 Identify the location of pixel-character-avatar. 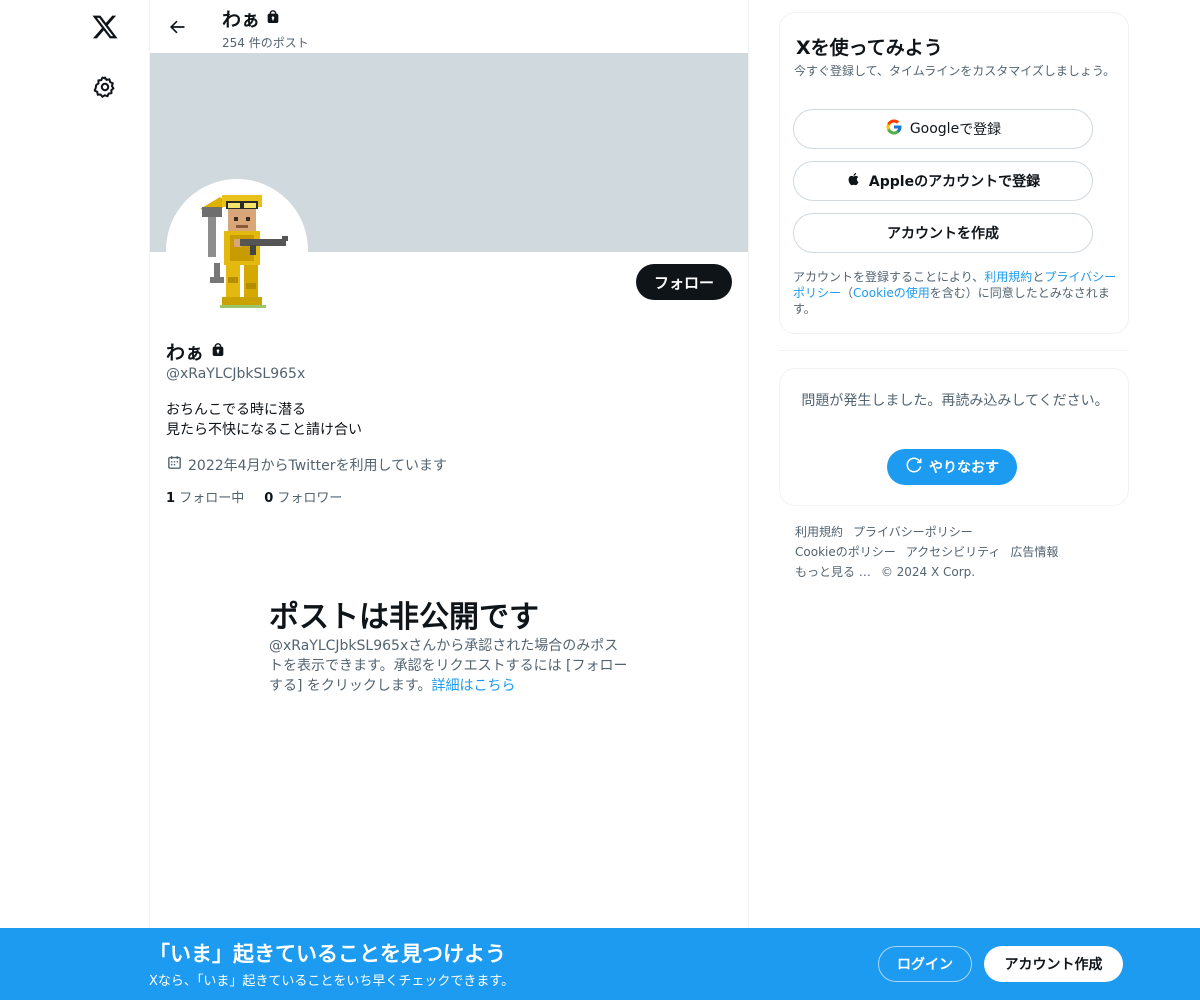
(244, 251).